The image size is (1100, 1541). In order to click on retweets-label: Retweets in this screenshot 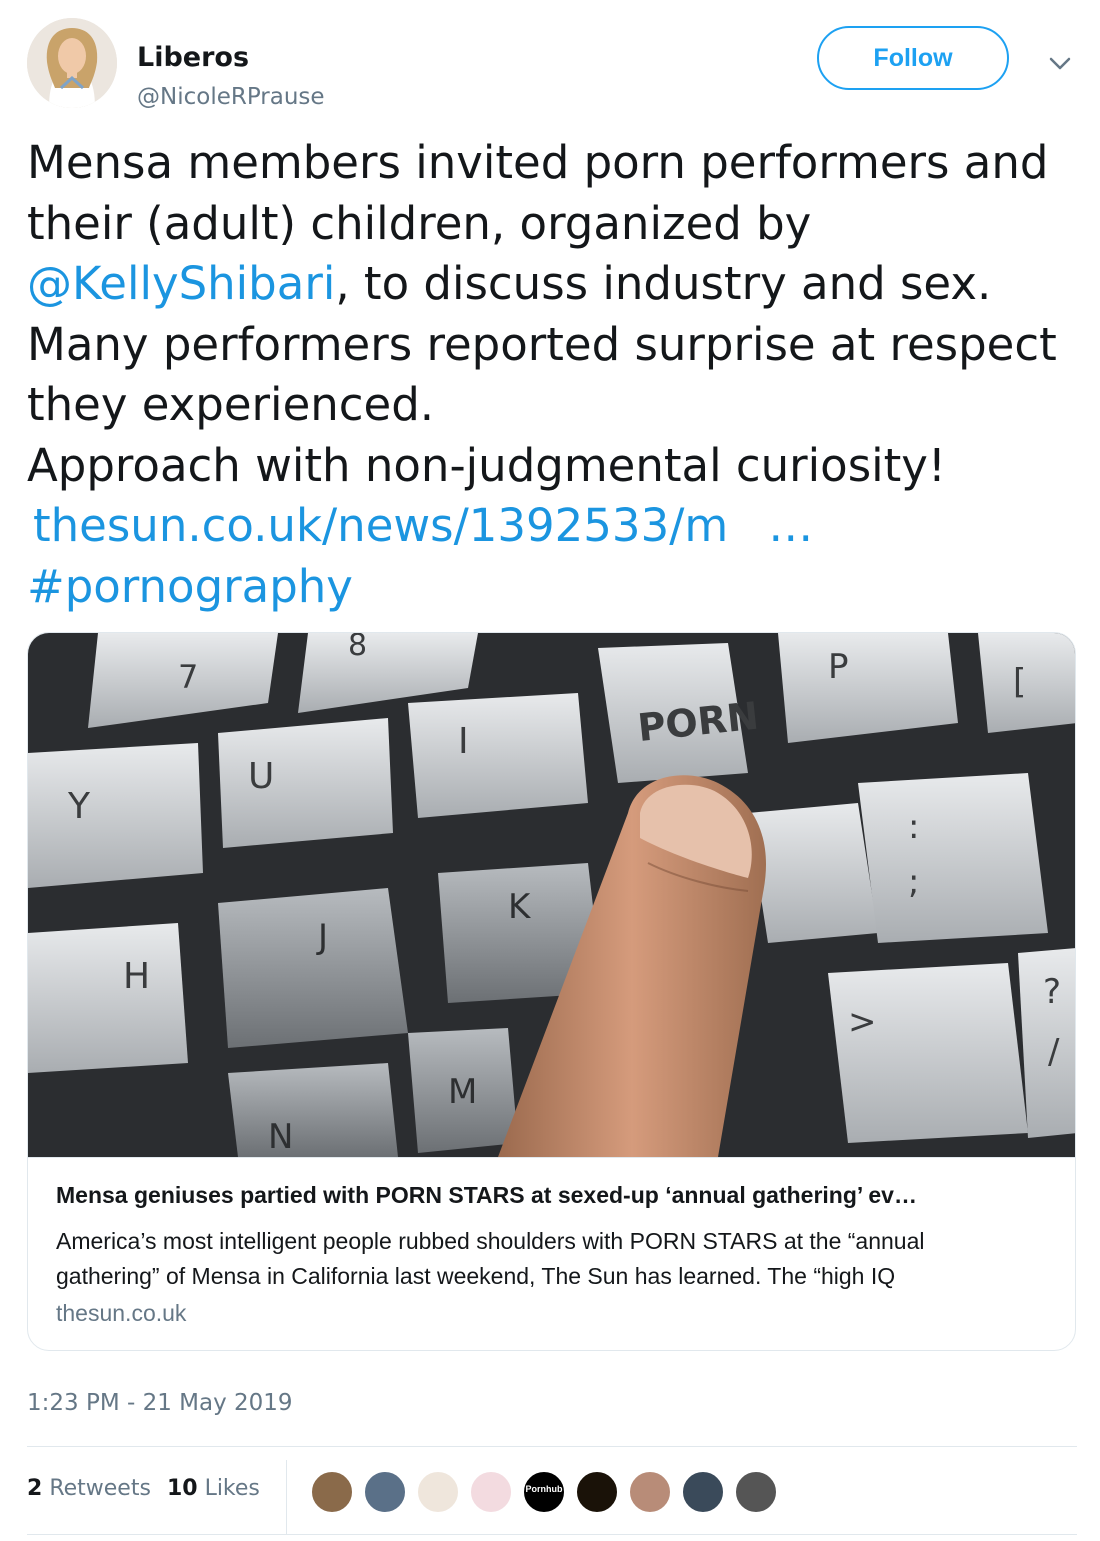, I will do `click(100, 1488)`.